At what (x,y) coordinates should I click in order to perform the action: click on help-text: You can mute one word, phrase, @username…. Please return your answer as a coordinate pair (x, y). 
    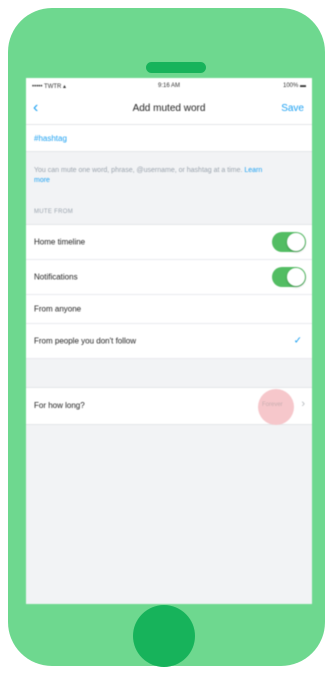
    Looking at the image, I should click on (169, 177).